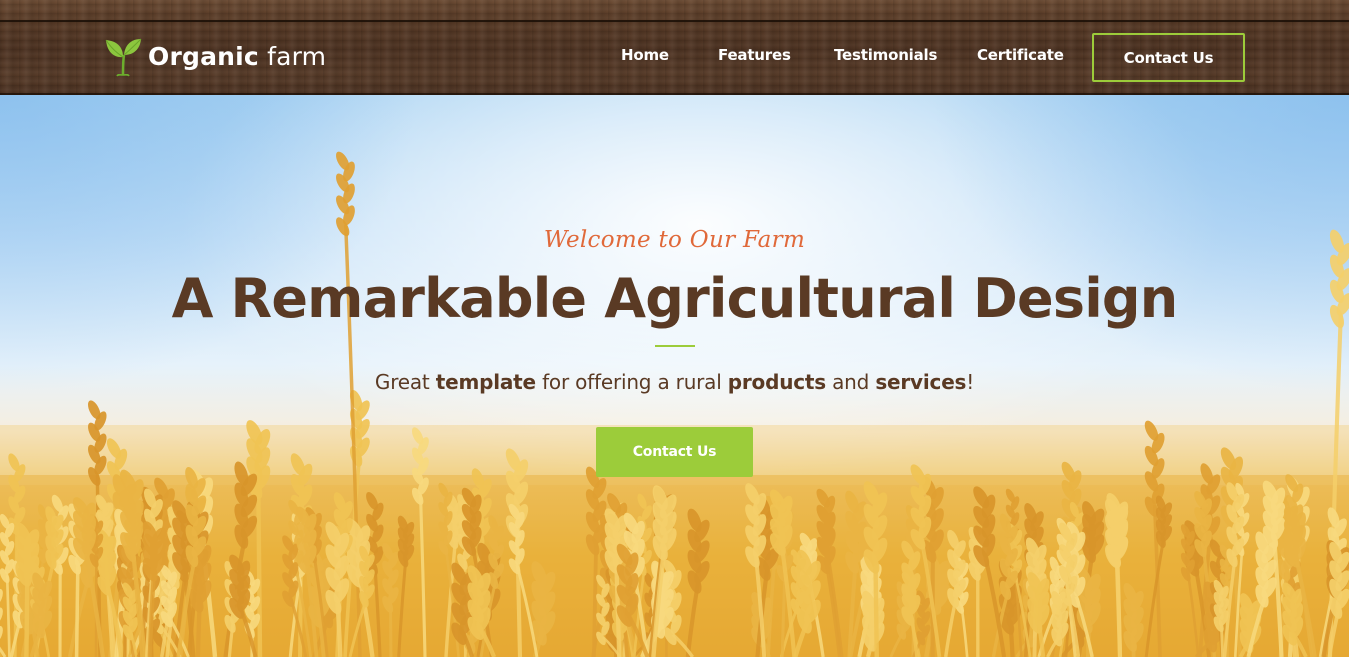 The image size is (1349, 657). What do you see at coordinates (970, 382) in the screenshot?
I see `tagline-text: !` at bounding box center [970, 382].